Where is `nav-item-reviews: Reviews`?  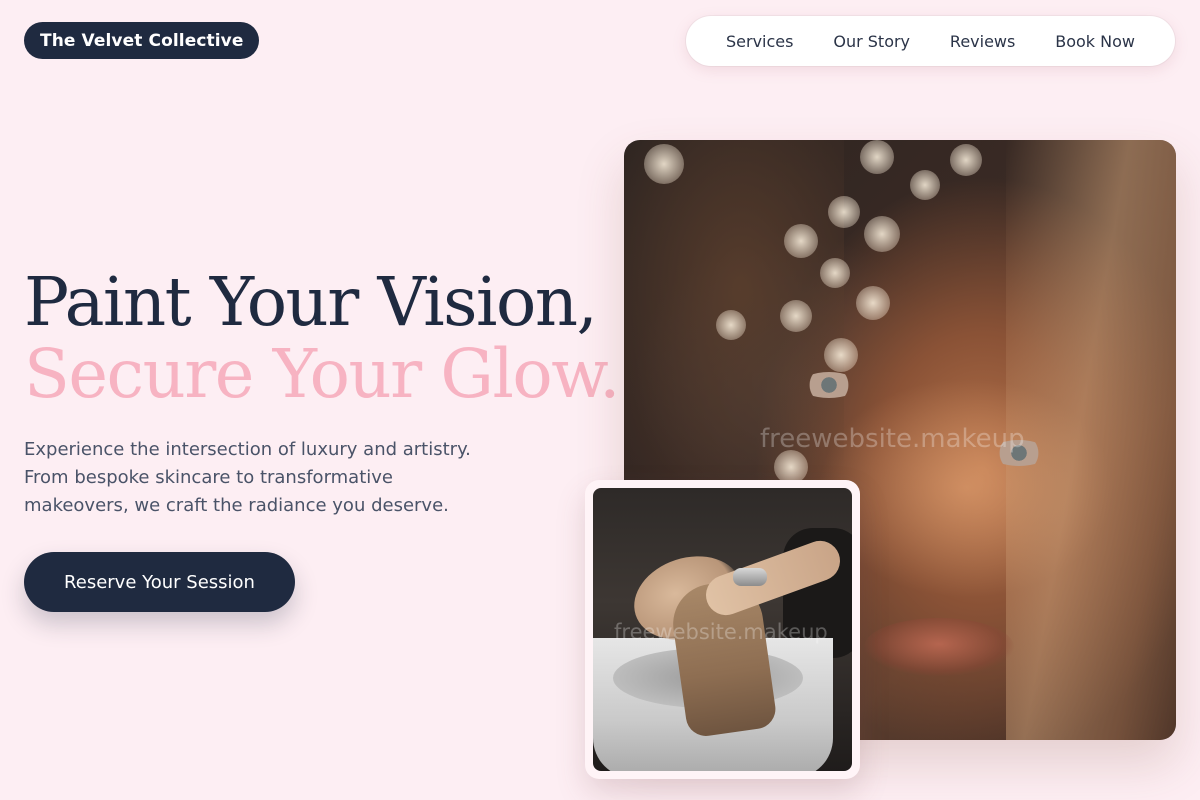 nav-item-reviews: Reviews is located at coordinates (982, 41).